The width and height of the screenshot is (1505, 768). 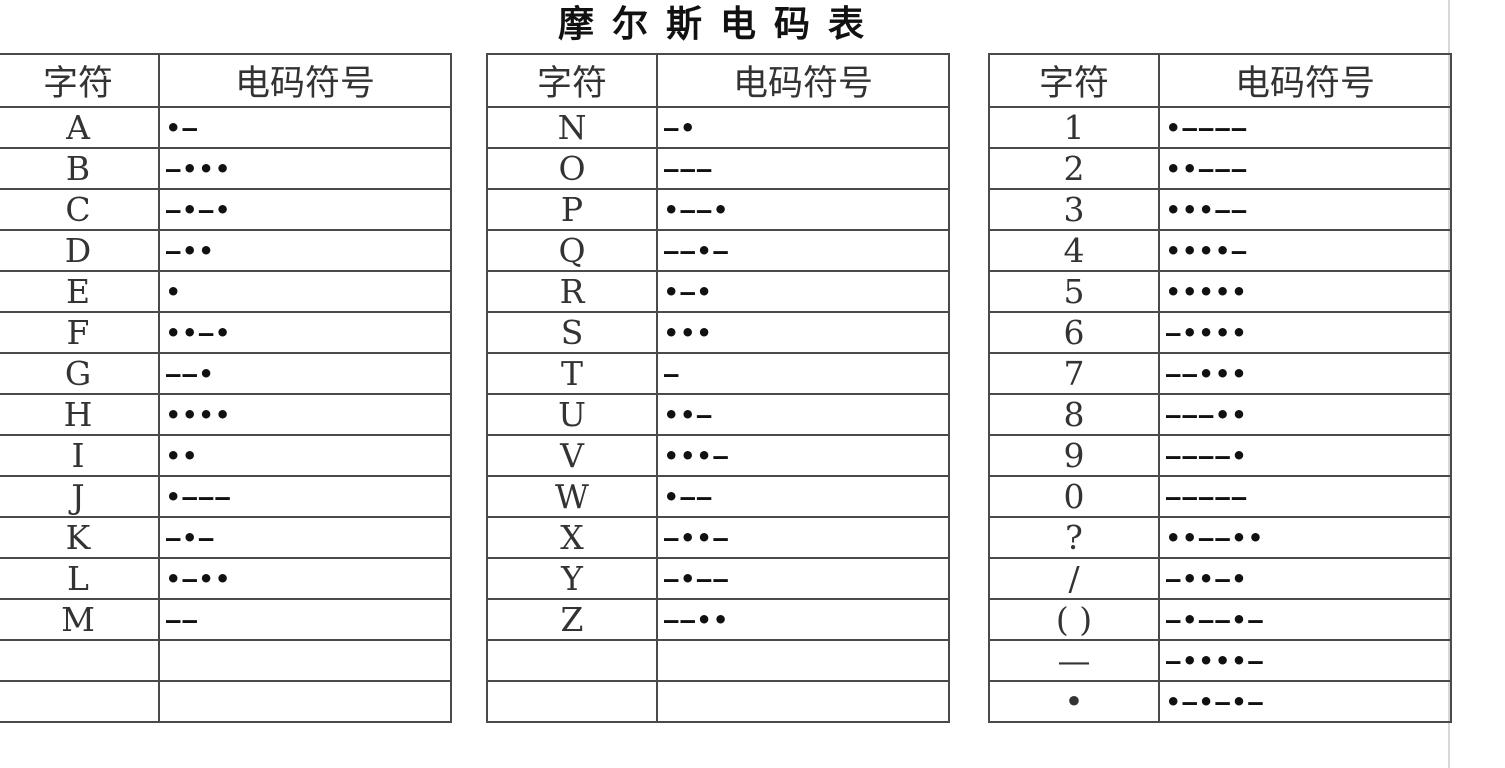 I want to click on table-row: G ——•, so click(x=226, y=373).